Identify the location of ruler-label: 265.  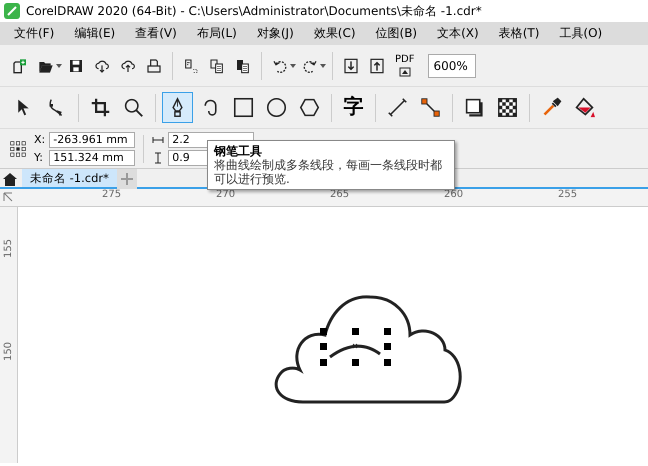
(339, 195).